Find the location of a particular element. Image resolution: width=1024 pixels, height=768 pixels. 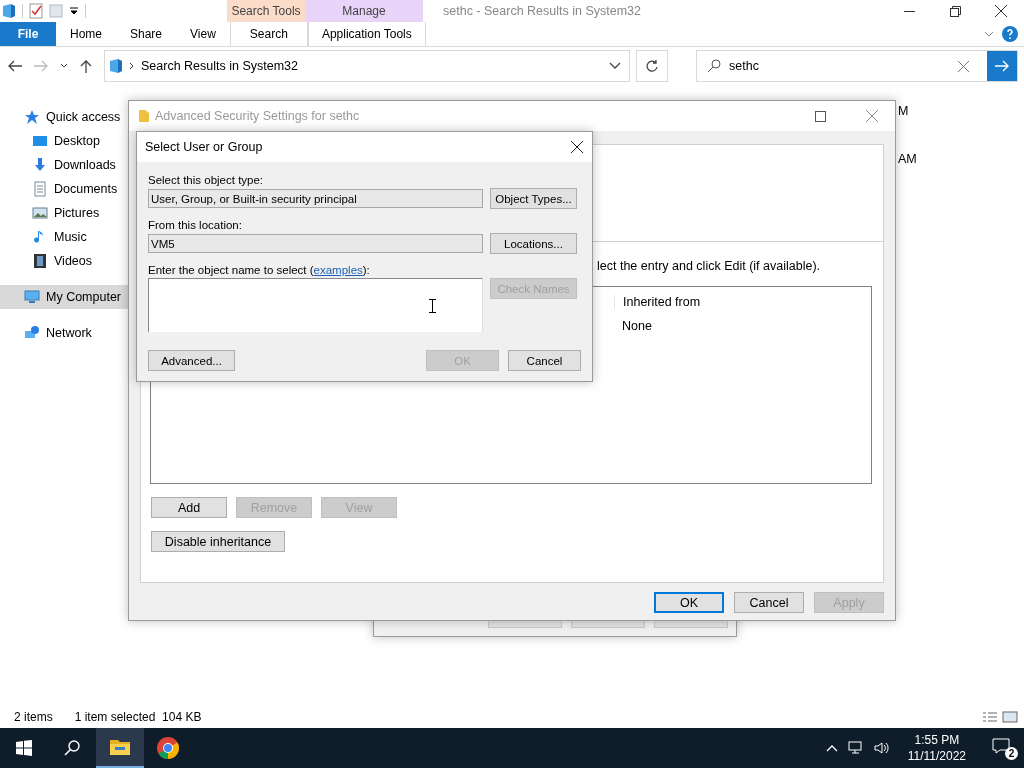

file-list-text: M is located at coordinates (903, 111).